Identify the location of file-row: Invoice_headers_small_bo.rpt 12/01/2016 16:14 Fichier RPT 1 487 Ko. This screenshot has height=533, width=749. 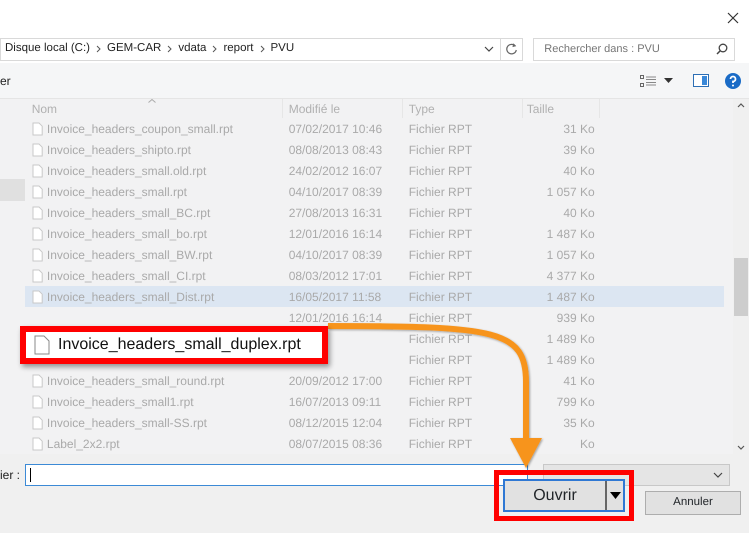
(374, 233).